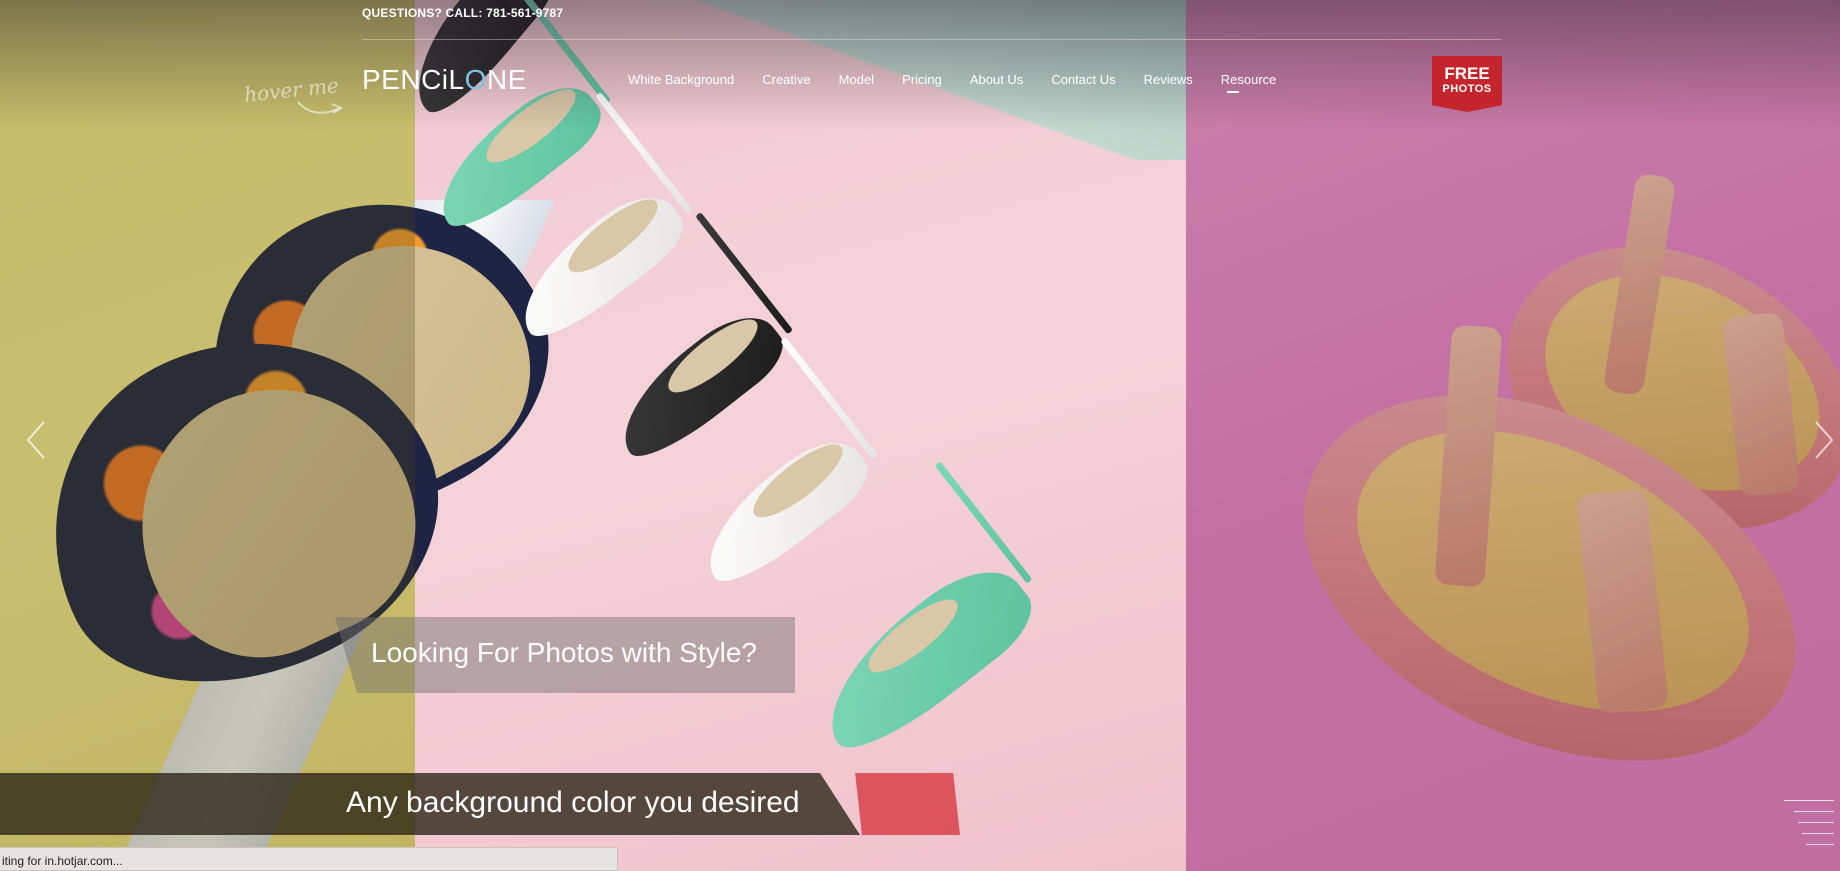  I want to click on phone-info: QUESTIONS? CALL: 781-561-9787, so click(462, 13).